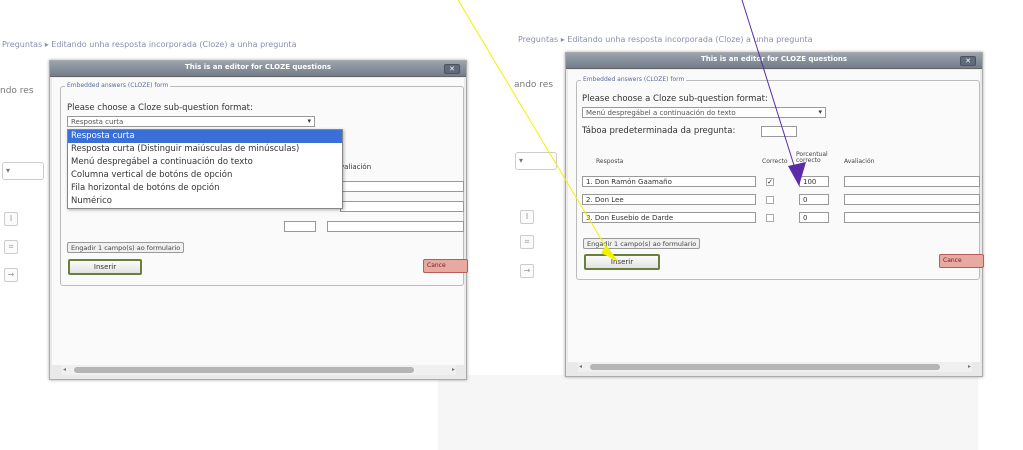 This screenshot has height=450, width=1023. I want to click on purple-annotation-arrow, so click(770, 89).